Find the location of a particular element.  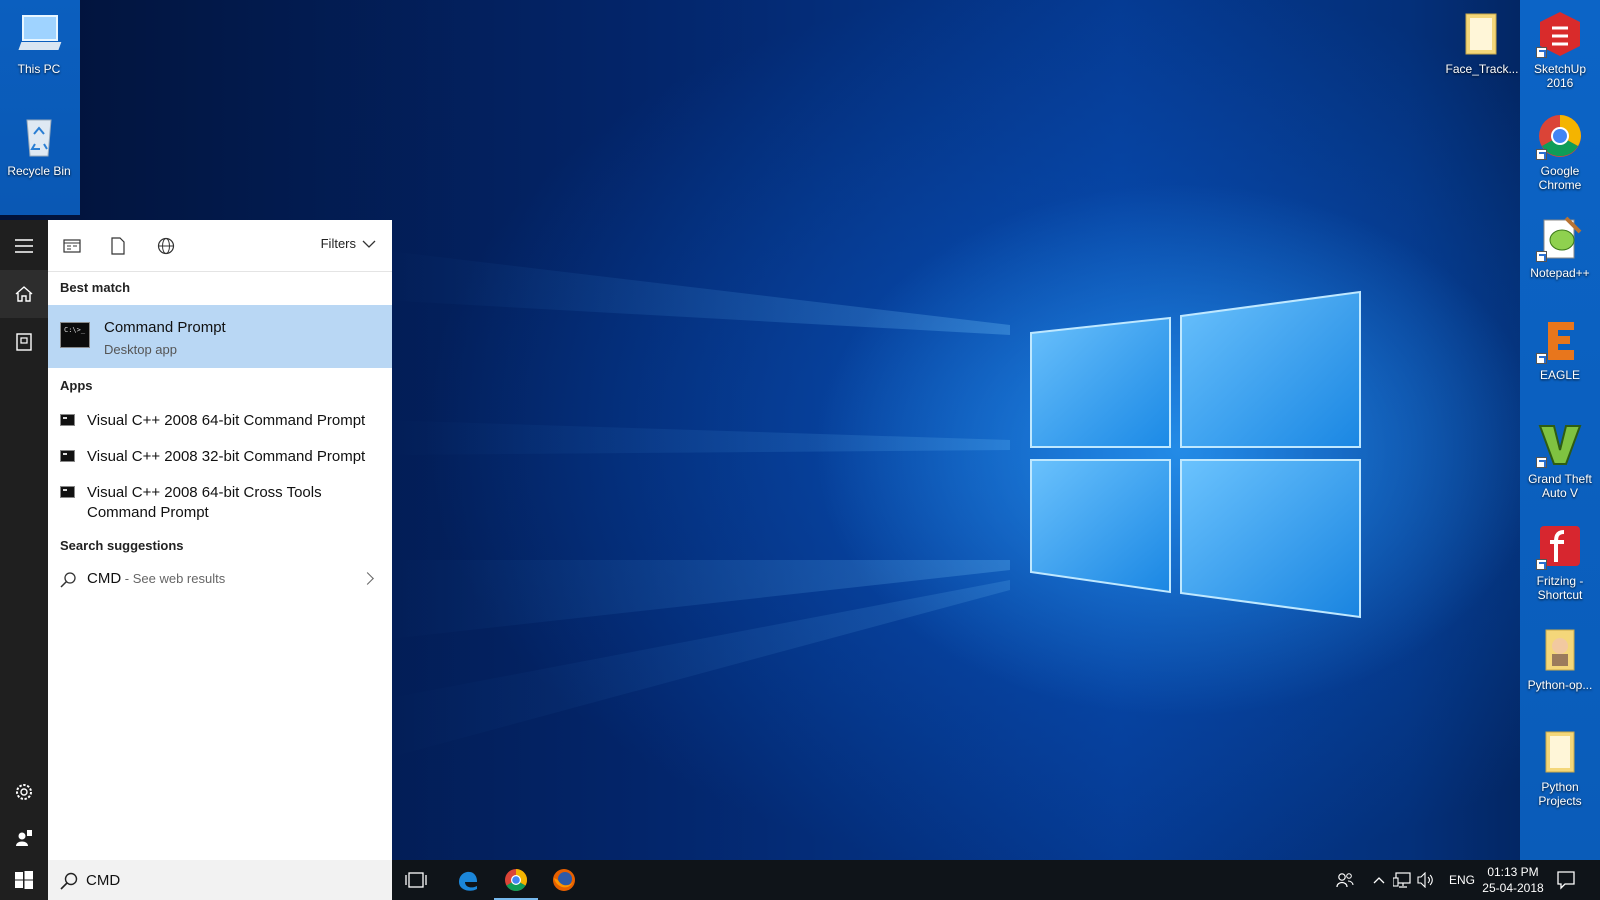

chevron-down-icon is located at coordinates (369, 244).